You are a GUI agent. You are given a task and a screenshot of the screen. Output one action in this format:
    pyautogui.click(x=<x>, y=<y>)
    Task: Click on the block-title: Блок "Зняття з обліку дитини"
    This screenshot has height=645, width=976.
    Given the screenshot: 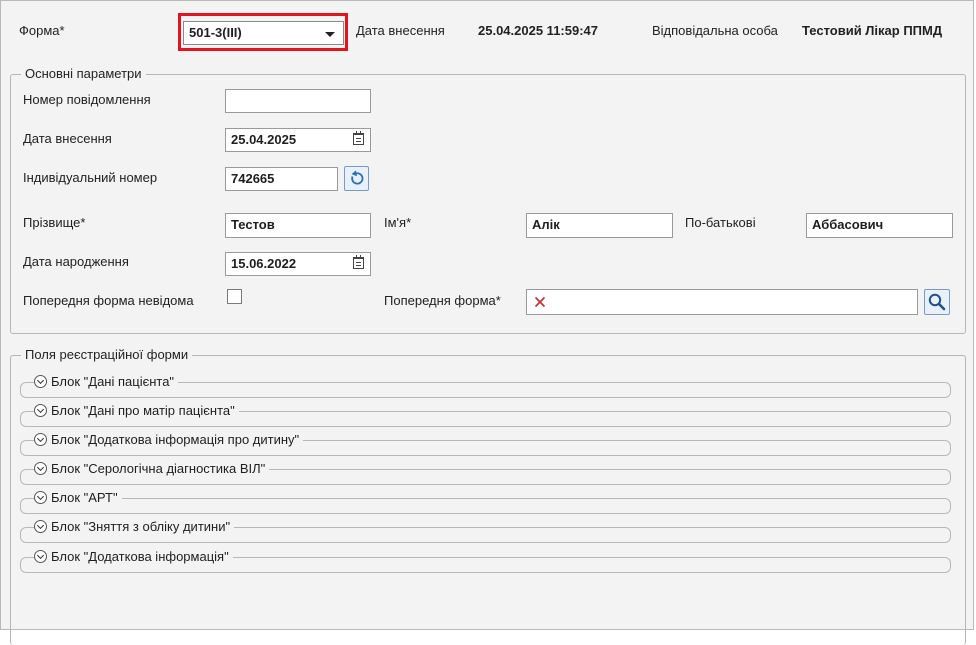 What is the action you would take?
    pyautogui.click(x=141, y=526)
    